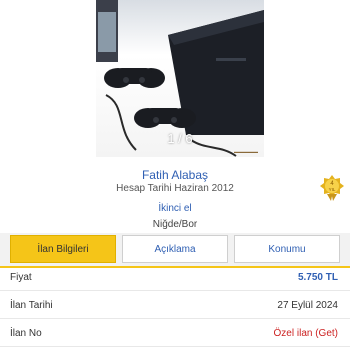 The height and width of the screenshot is (350, 350). Describe the element at coordinates (175, 335) in the screenshot. I see `detail-row-number: İlan No Özel ilan (Get)` at that location.